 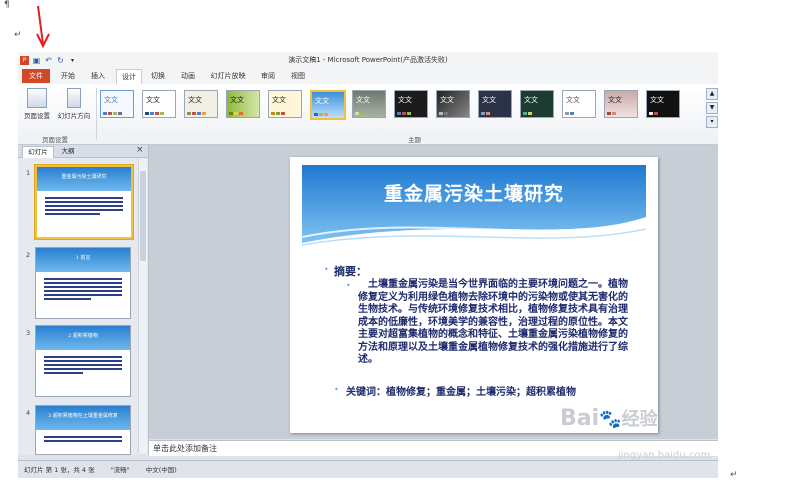 What do you see at coordinates (83, 361) in the screenshot?
I see `slide-thumbnail-3: 2 超积累植物` at bounding box center [83, 361].